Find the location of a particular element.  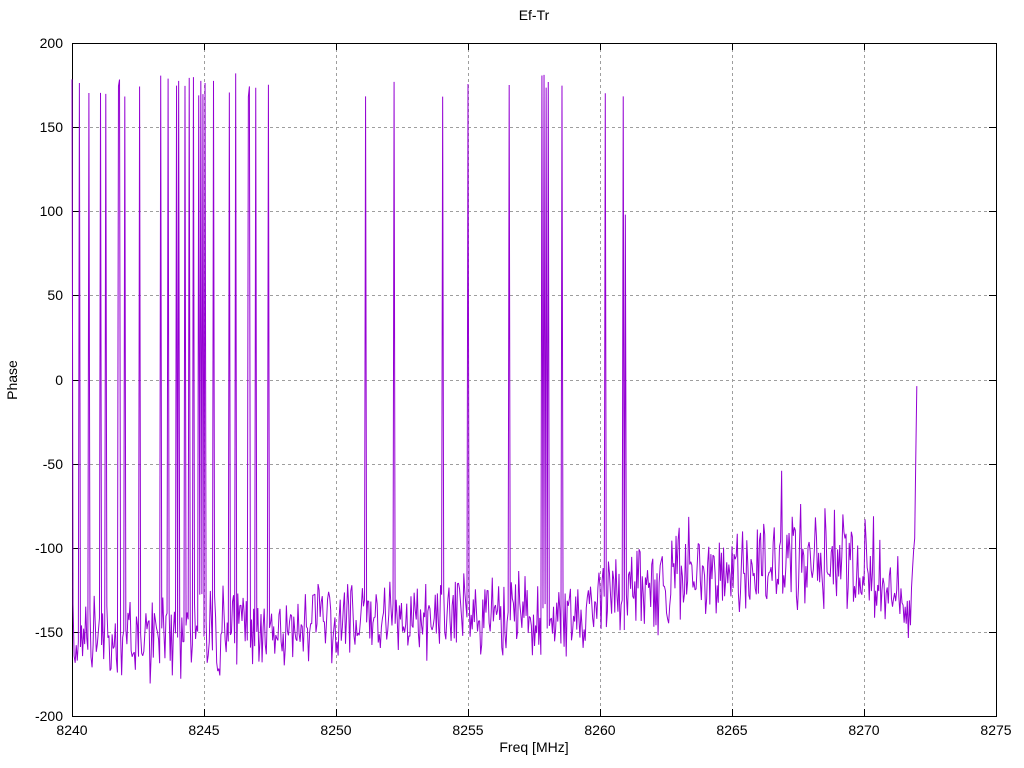

x-tick-label: 8240 is located at coordinates (72, 730).